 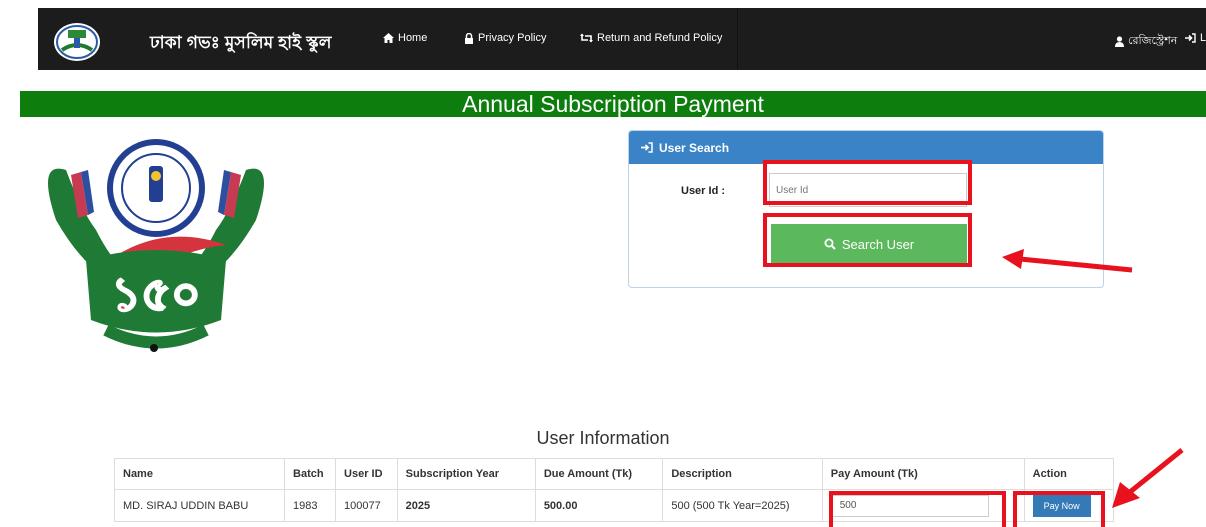 What do you see at coordinates (77, 41) in the screenshot?
I see `school-logo-icon` at bounding box center [77, 41].